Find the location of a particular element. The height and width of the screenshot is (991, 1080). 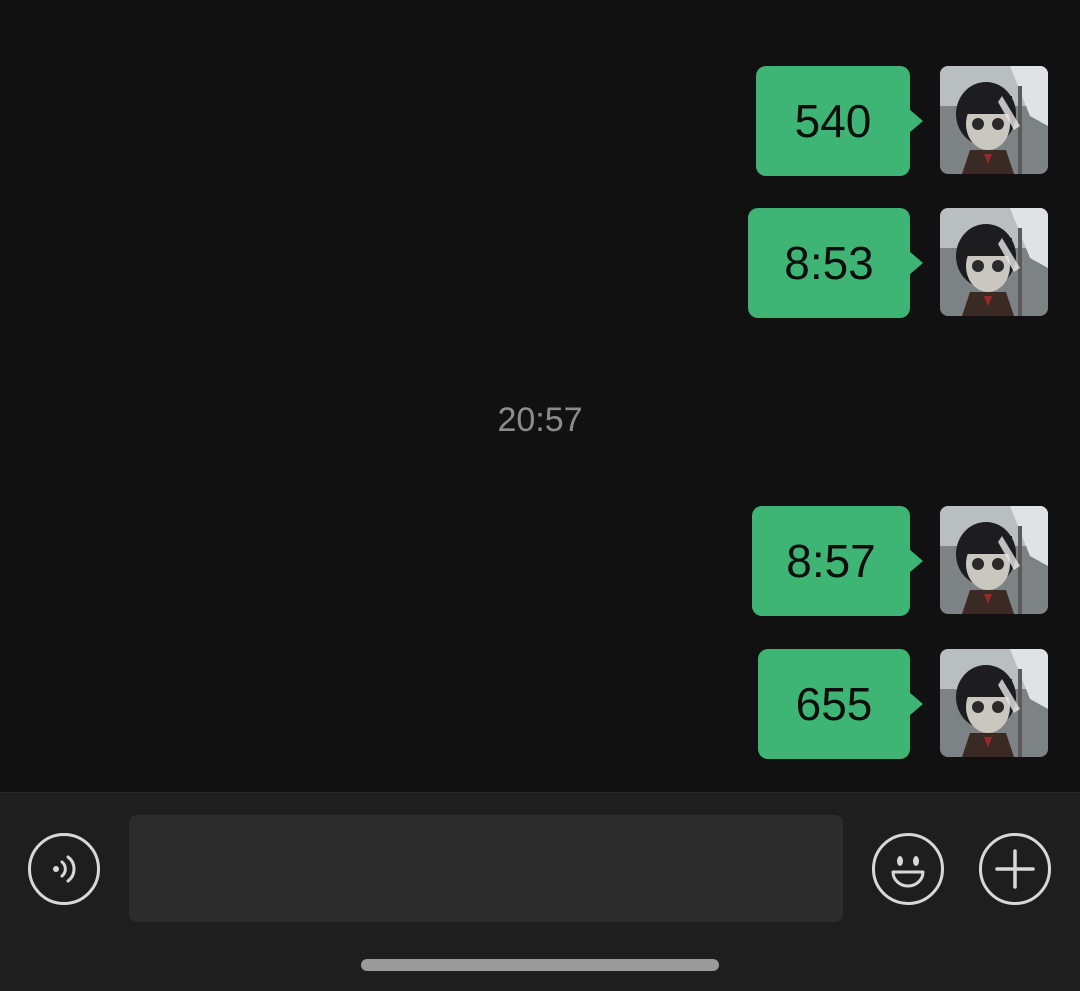

home-indicator is located at coordinates (540, 965).